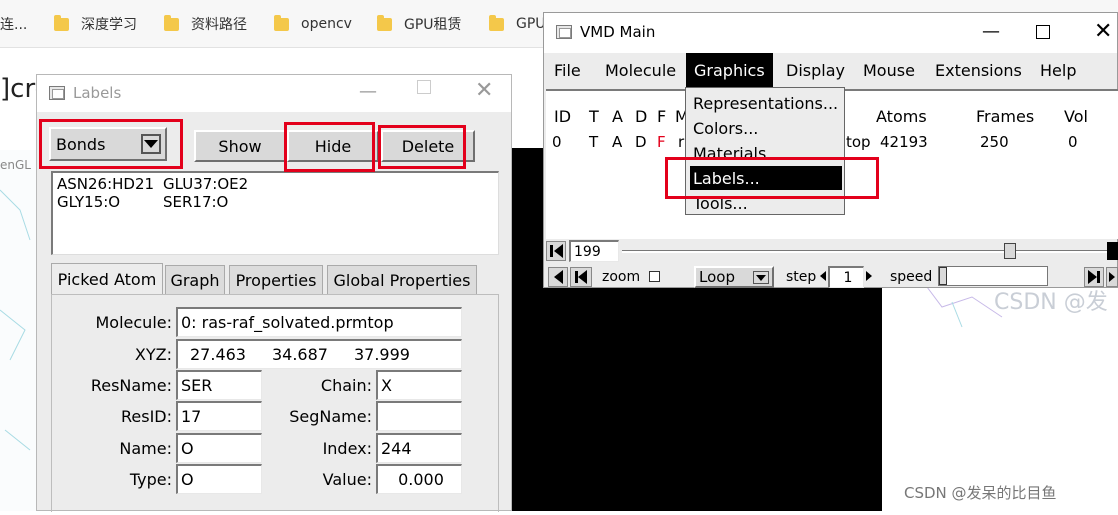 The height and width of the screenshot is (515, 1118). I want to click on frame-slider, so click(867, 251).